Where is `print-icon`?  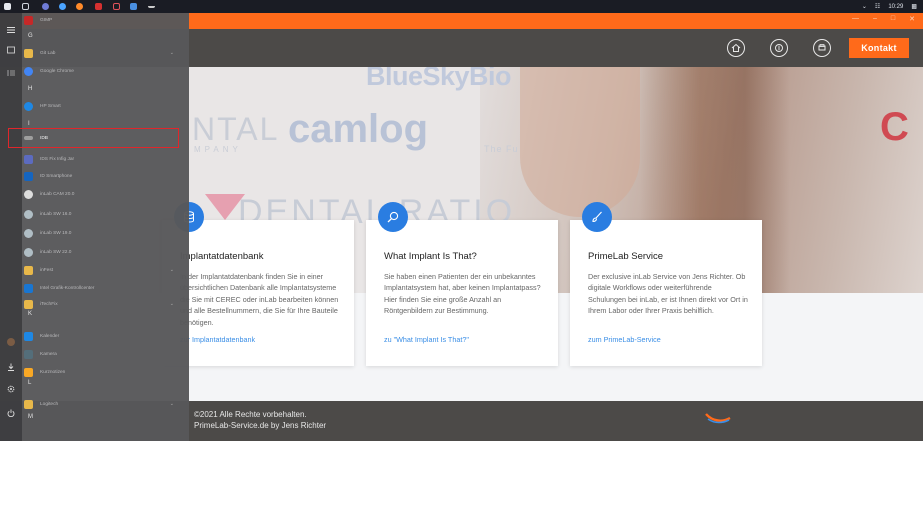 print-icon is located at coordinates (822, 47).